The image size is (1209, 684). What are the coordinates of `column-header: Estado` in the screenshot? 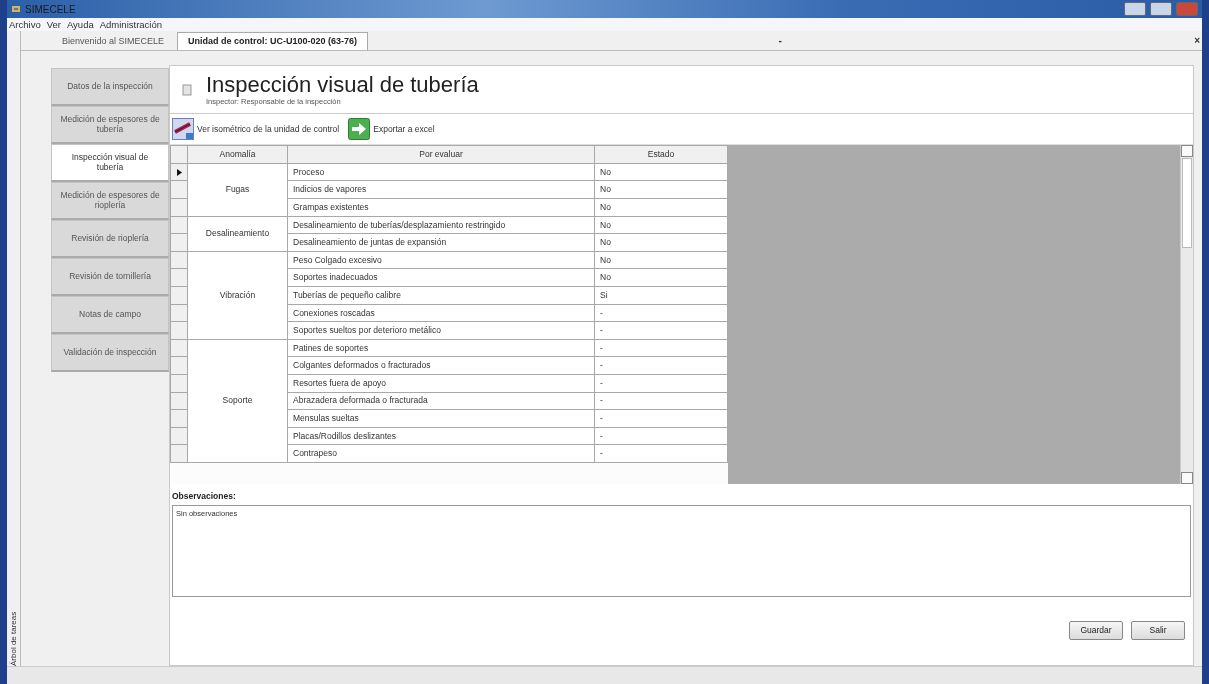 It's located at (661, 154).